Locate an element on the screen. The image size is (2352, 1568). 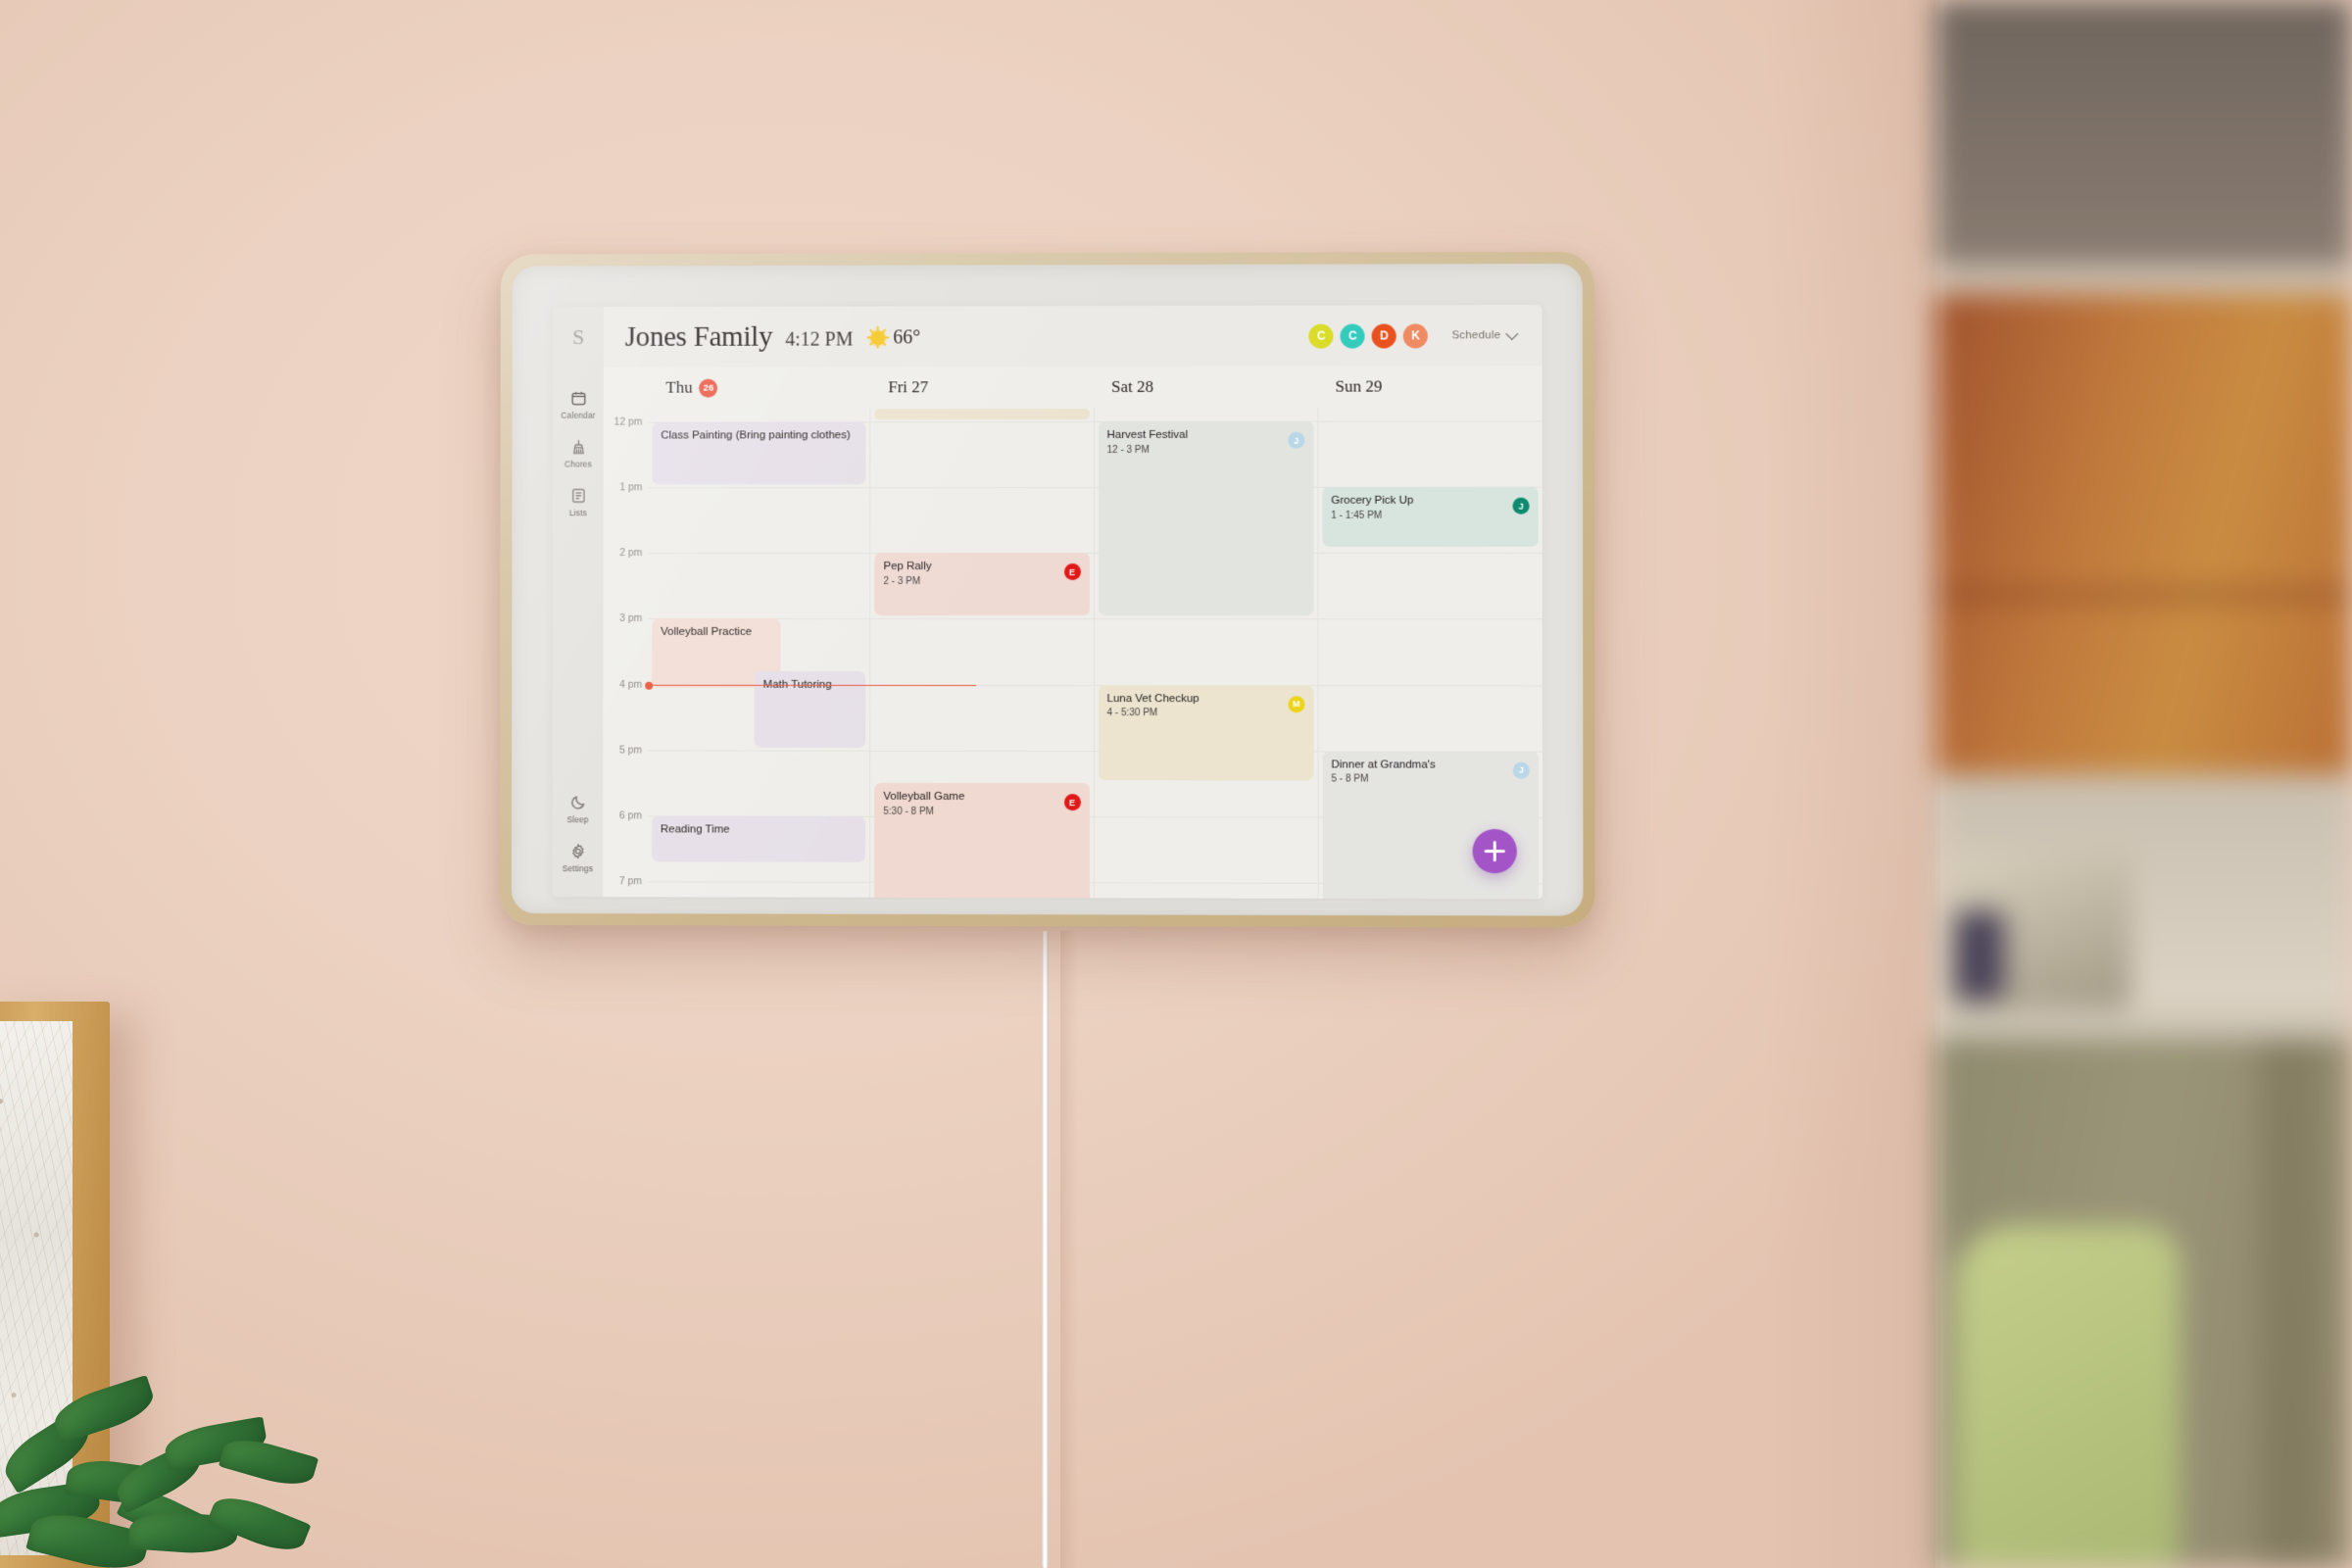
sidebar-item-chores: Chores is located at coordinates (578, 454).